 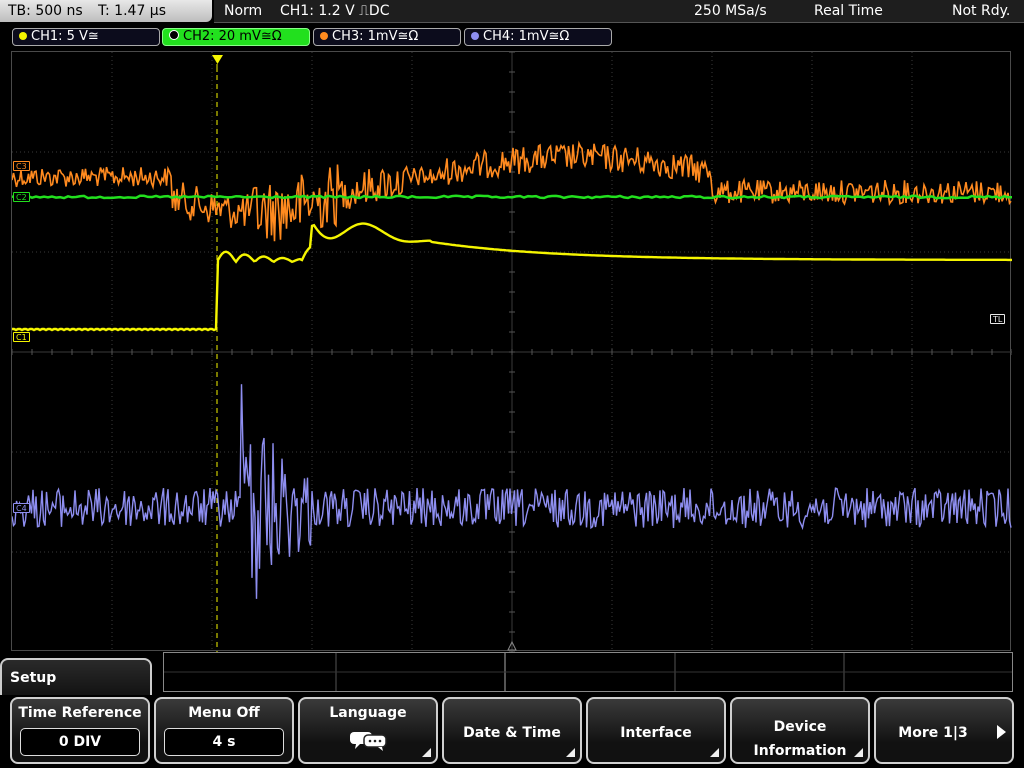 I want to click on channel-tab-ch2: CH2: 20 mV≅Ω, so click(x=236, y=37).